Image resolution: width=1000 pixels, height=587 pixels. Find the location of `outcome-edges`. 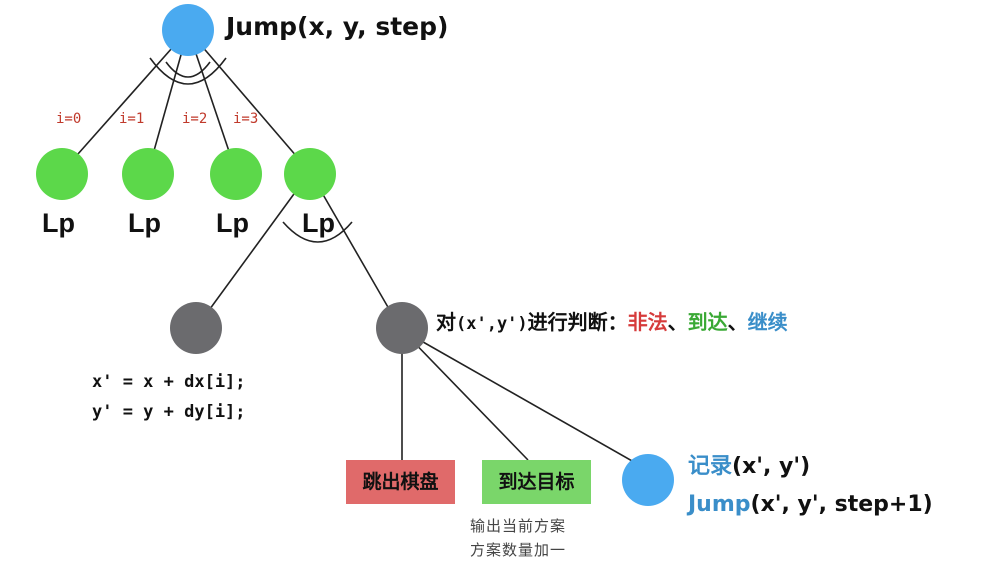

outcome-edges is located at coordinates (525, 400).